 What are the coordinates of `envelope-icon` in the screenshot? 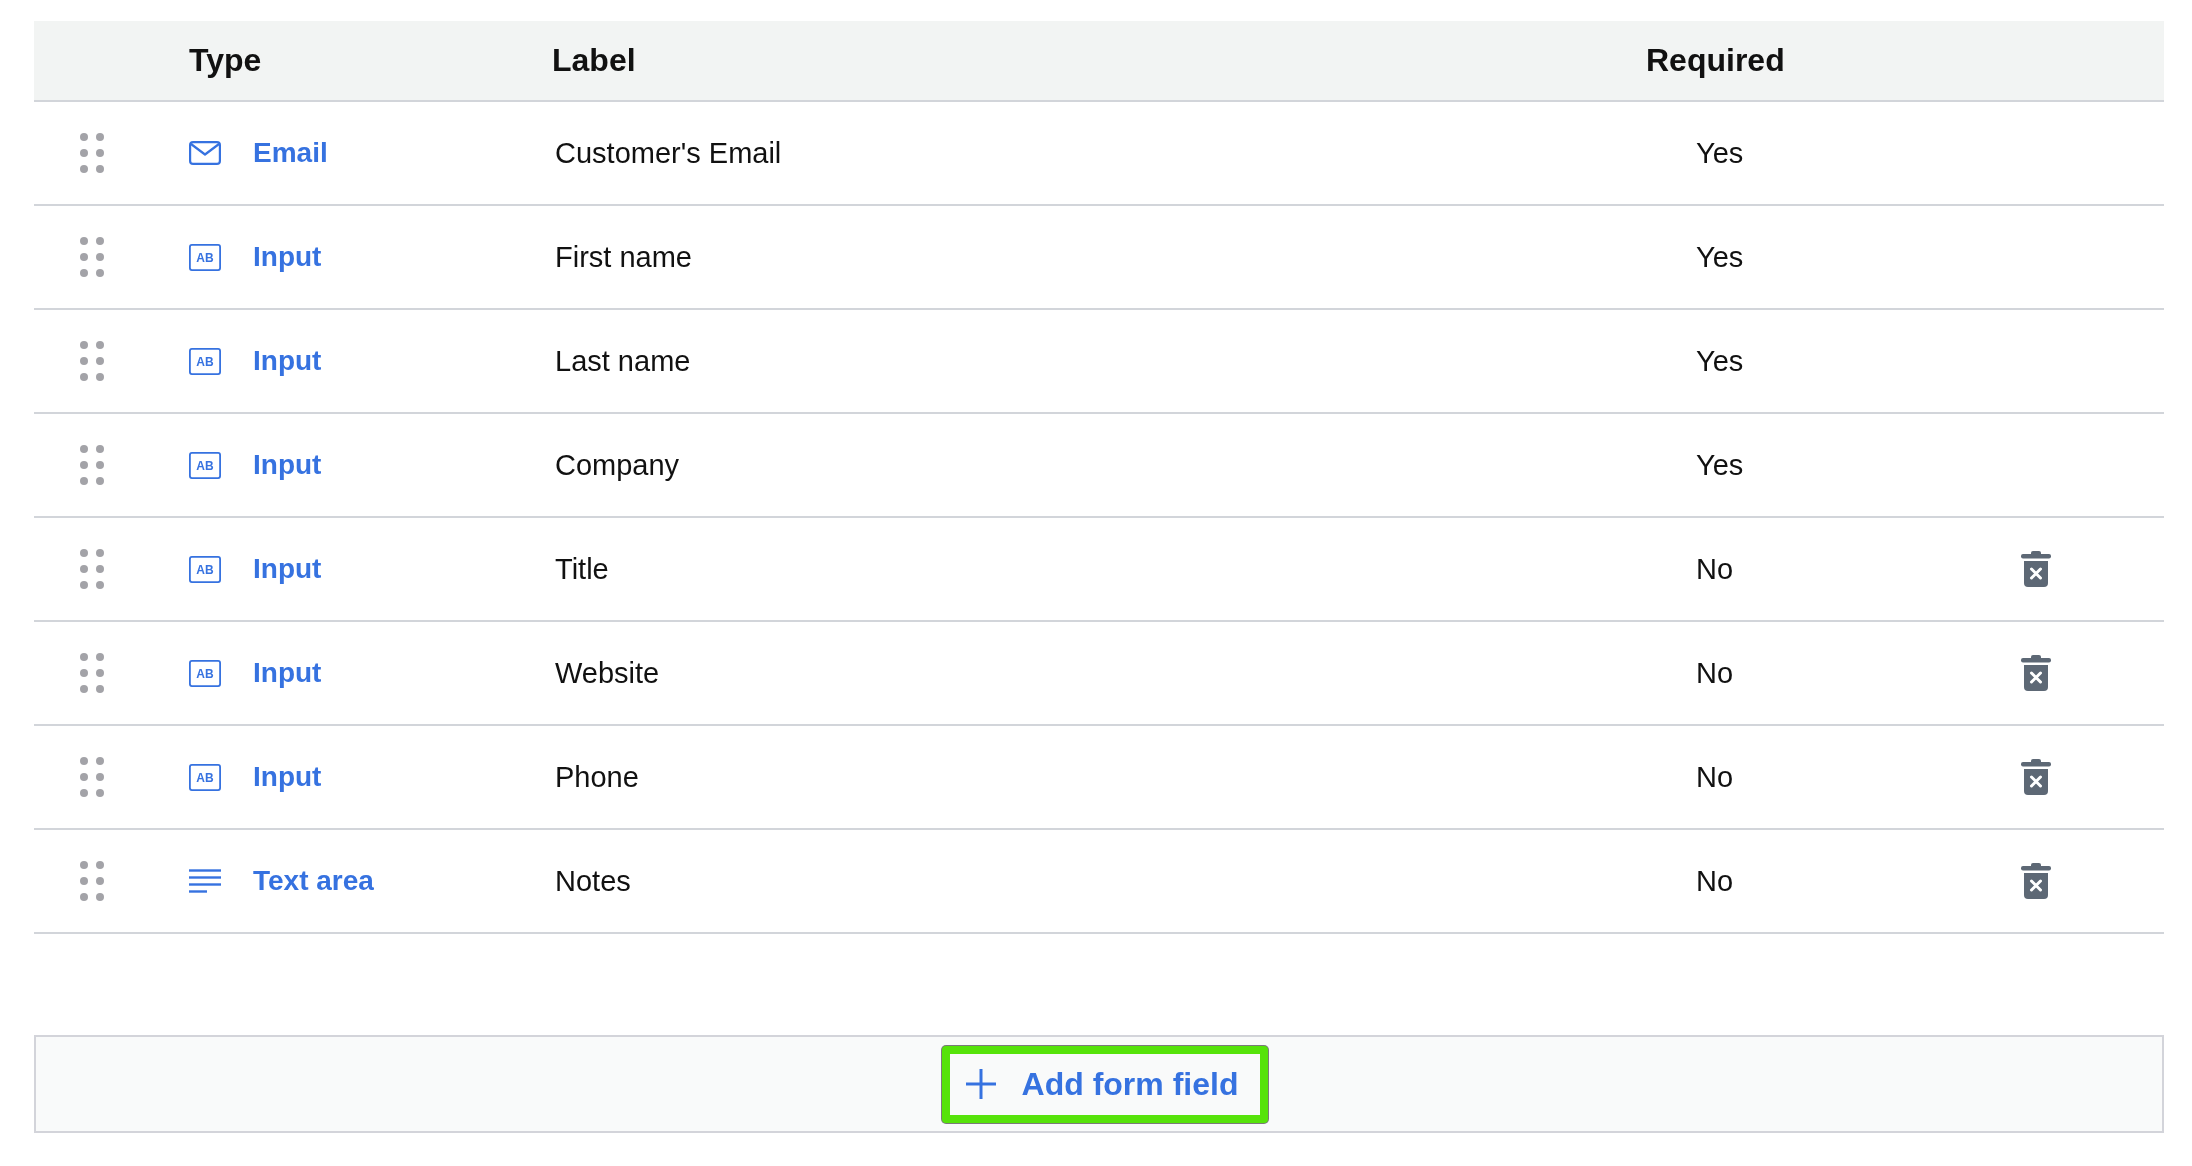 It's located at (205, 153).